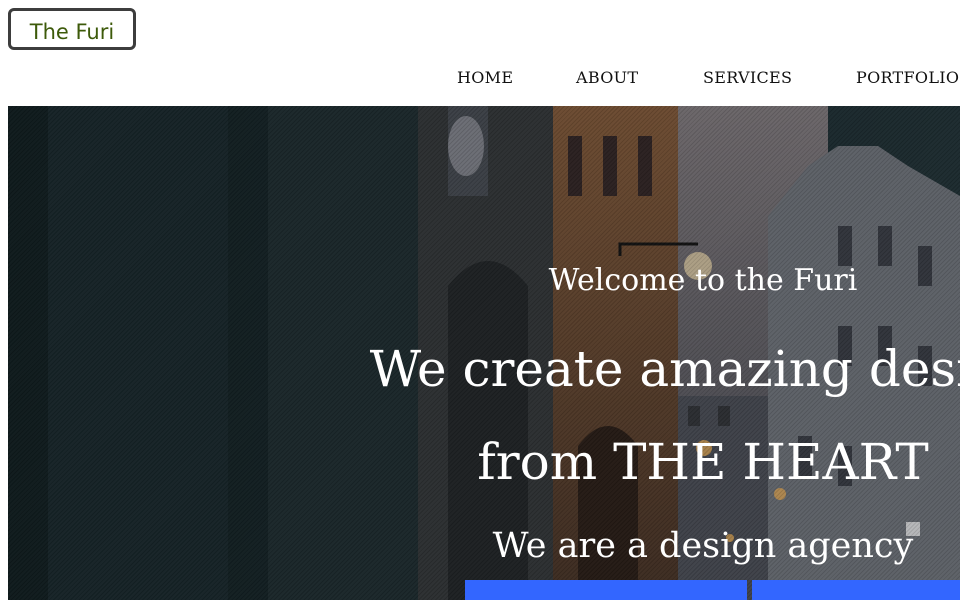 The image size is (960, 600). What do you see at coordinates (703, 462) in the screenshot?
I see `hero-headline-line2: from THE HEART` at bounding box center [703, 462].